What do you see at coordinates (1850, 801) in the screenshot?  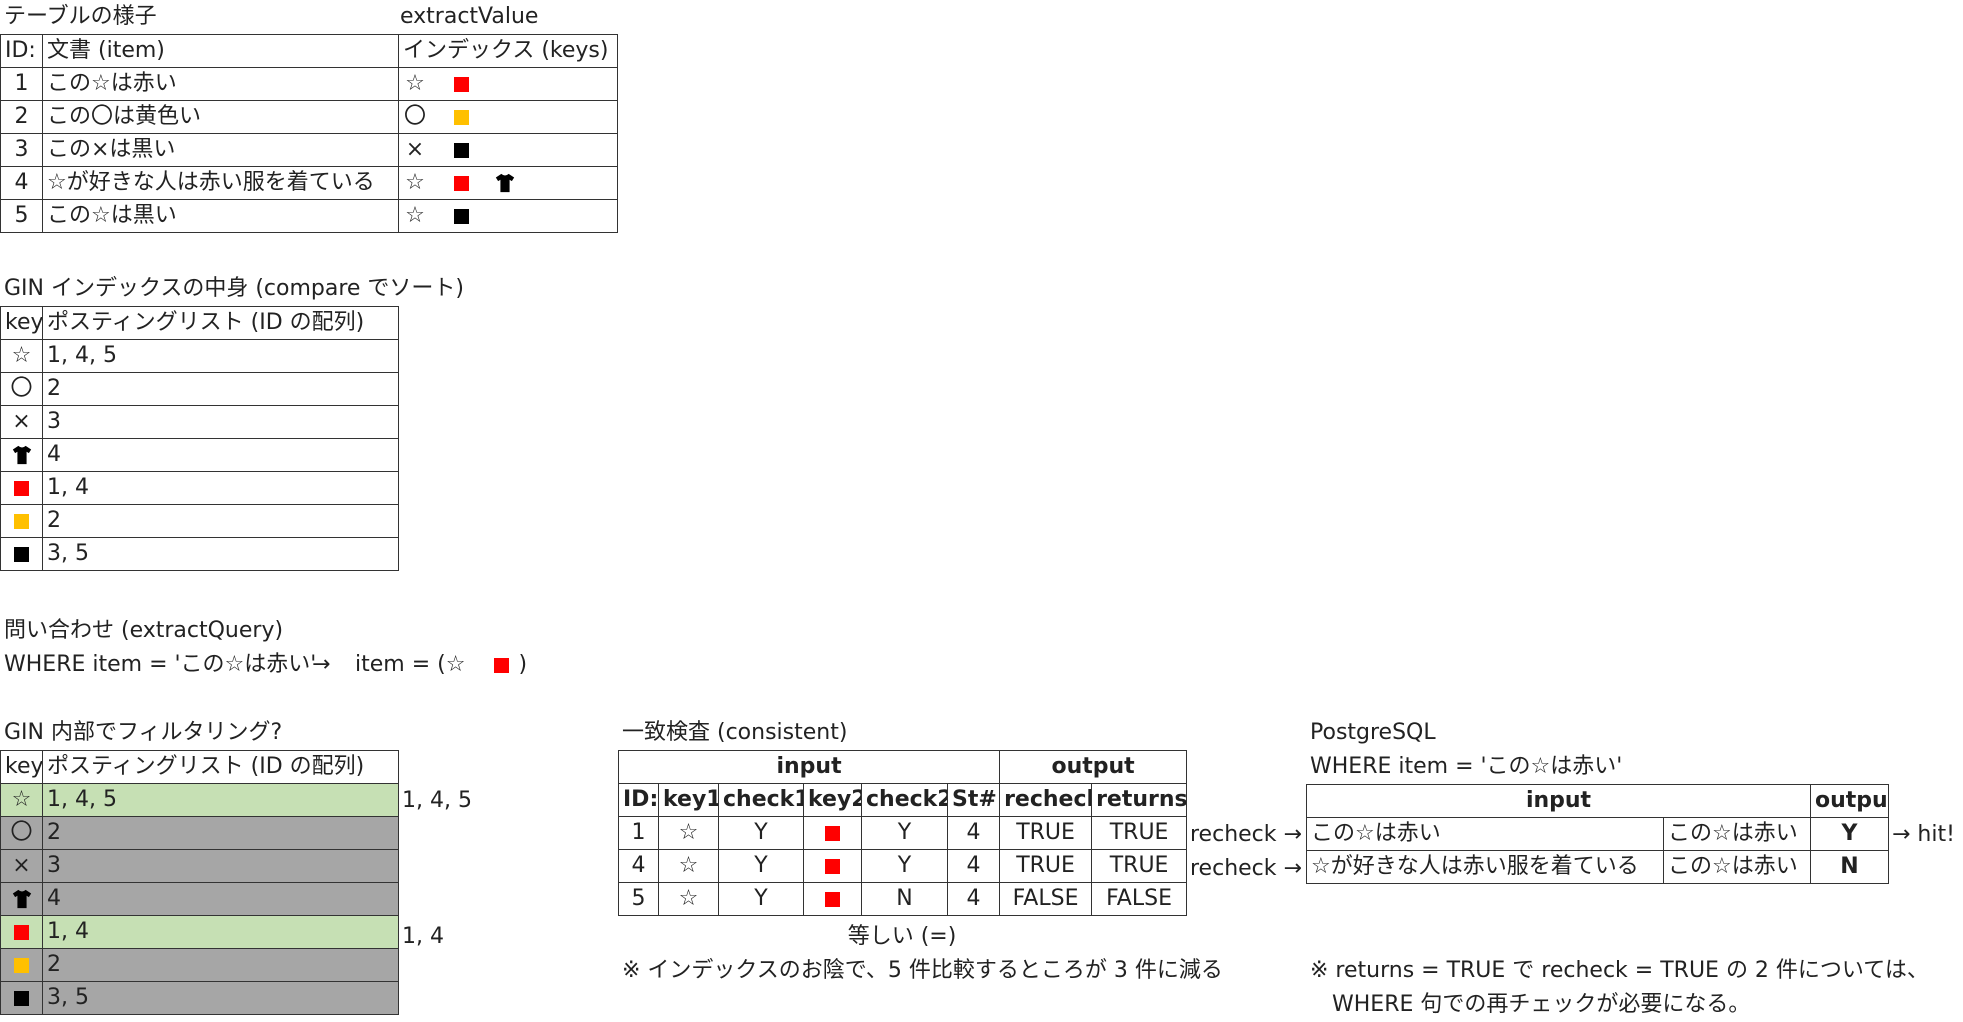 I see `group-header-output: output` at bounding box center [1850, 801].